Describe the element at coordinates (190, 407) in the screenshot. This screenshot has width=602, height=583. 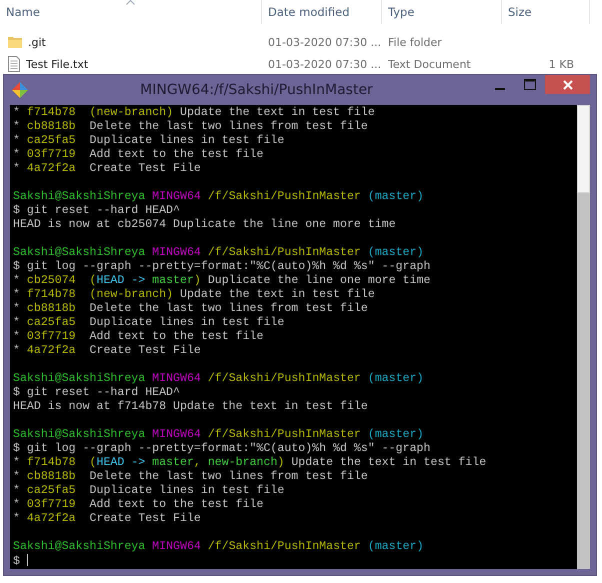
I see `output-line: HEAD is now at f714b78 Update the text in test file` at that location.